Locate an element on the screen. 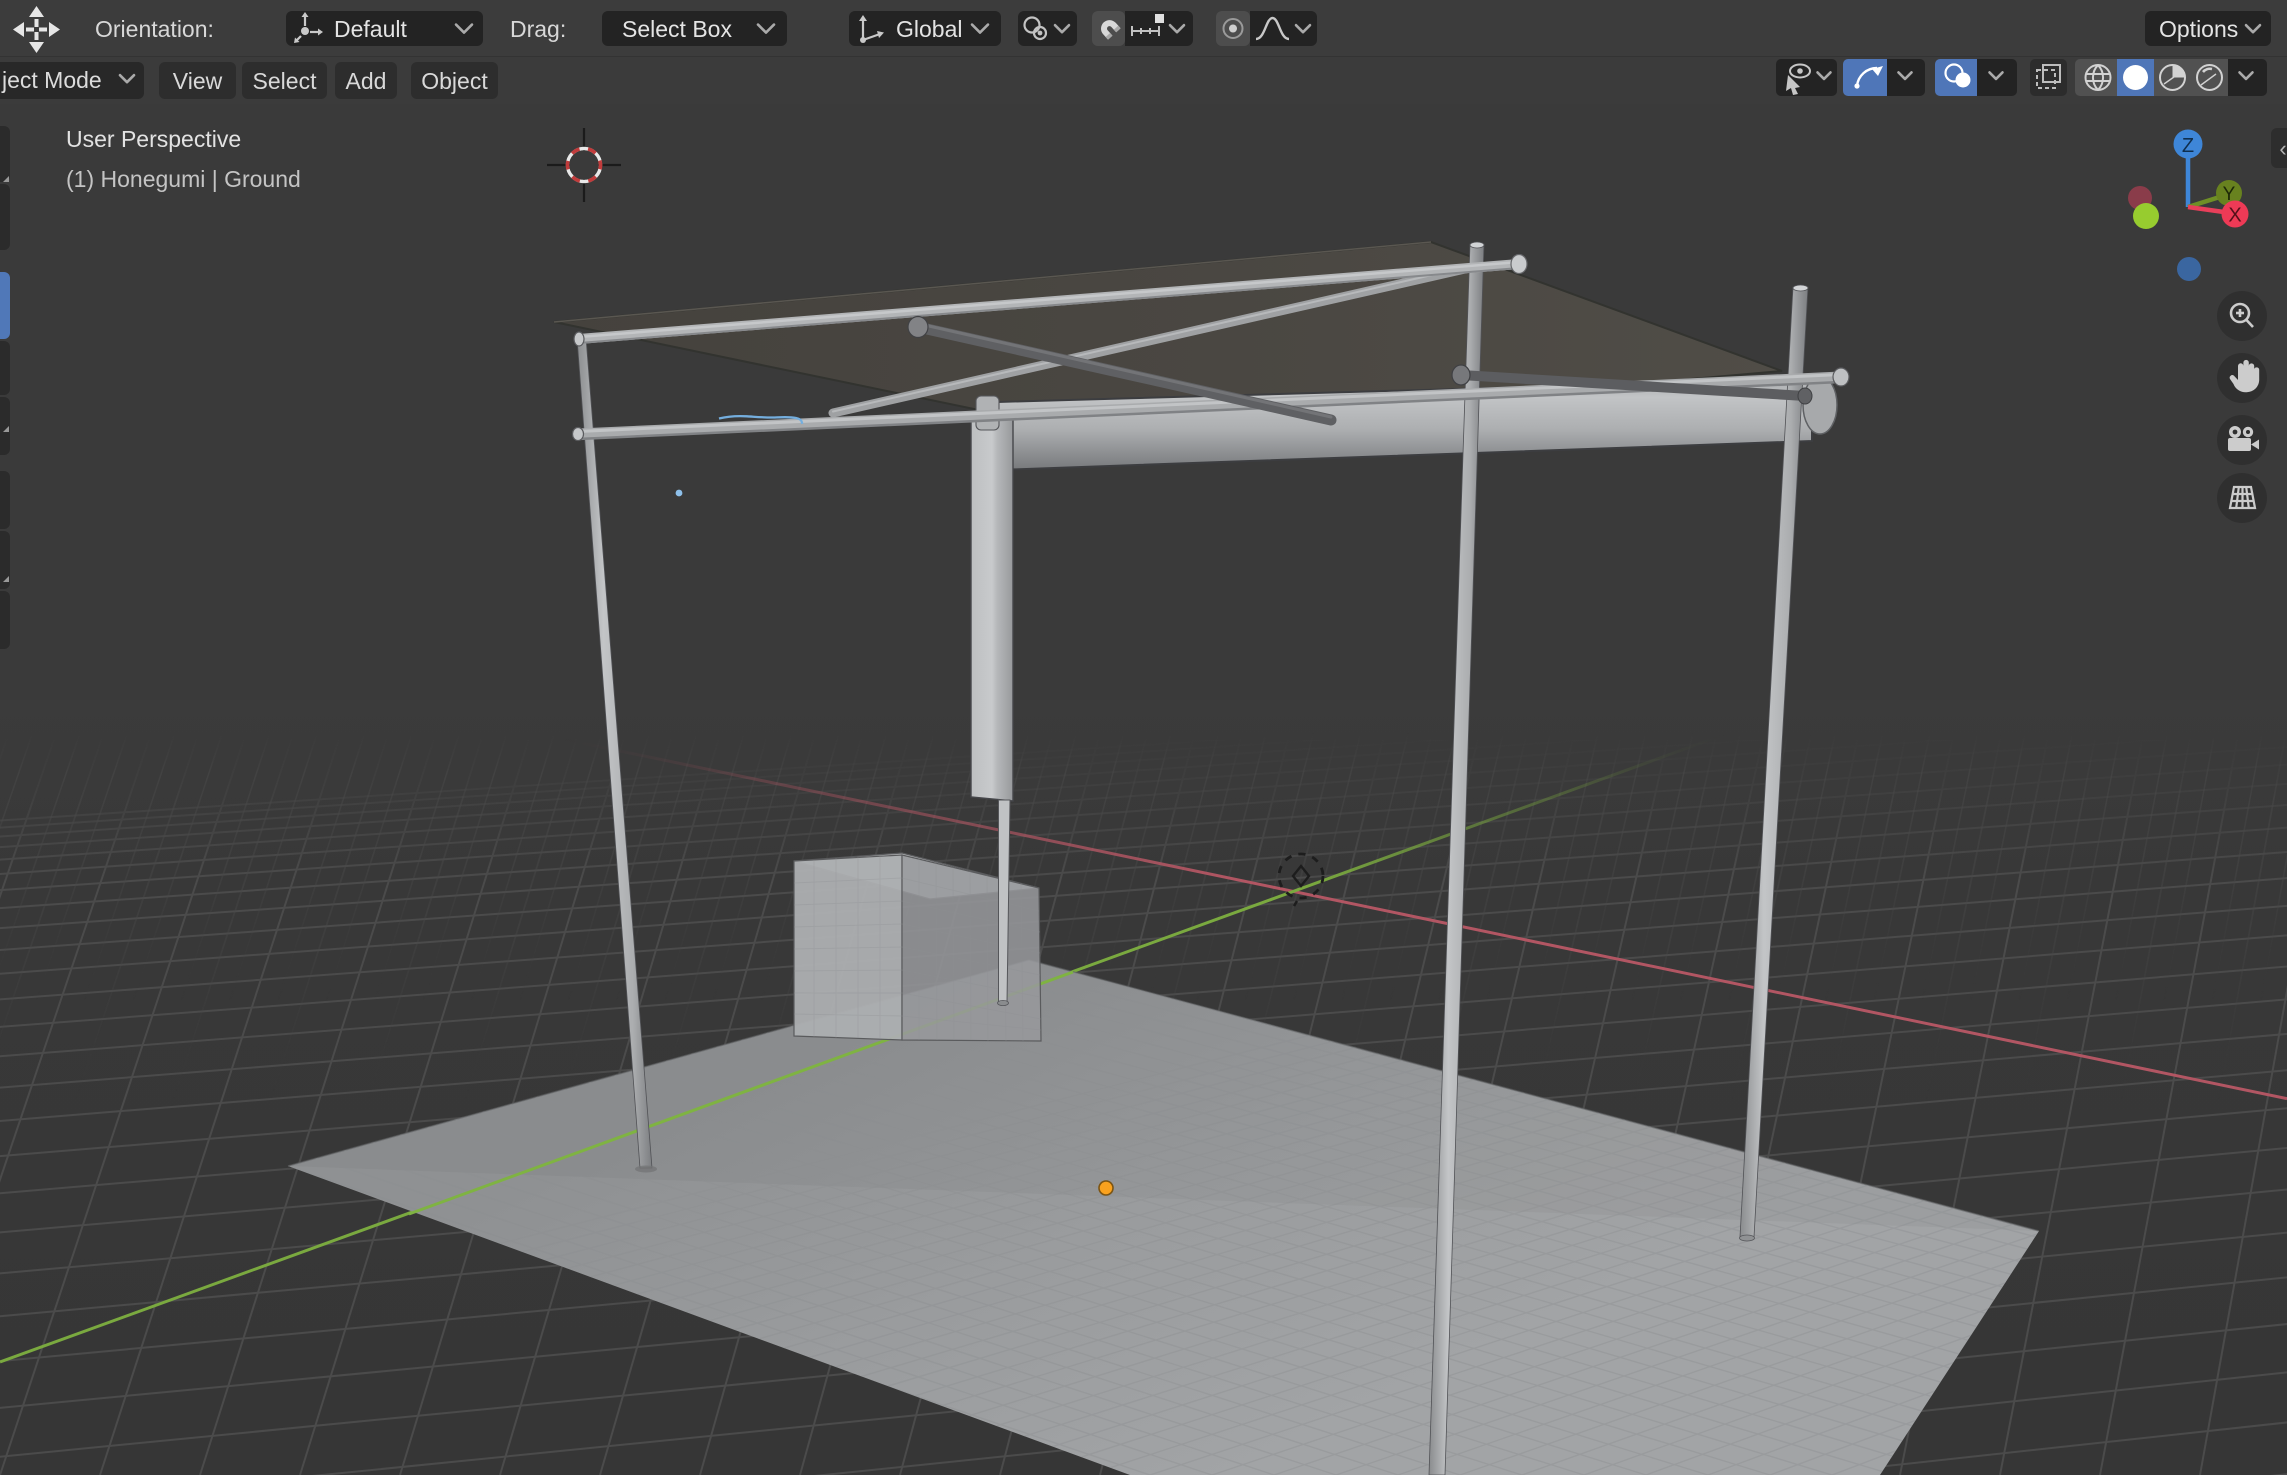  svg-text: Select is located at coordinates (285, 81).